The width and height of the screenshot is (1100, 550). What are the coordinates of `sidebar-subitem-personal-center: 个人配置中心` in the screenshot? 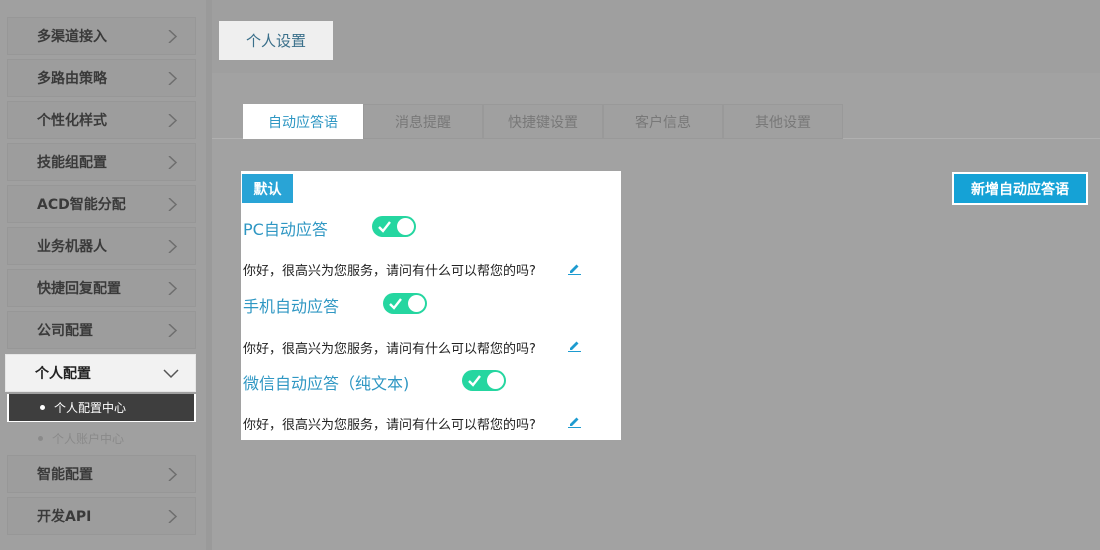 It's located at (101, 408).